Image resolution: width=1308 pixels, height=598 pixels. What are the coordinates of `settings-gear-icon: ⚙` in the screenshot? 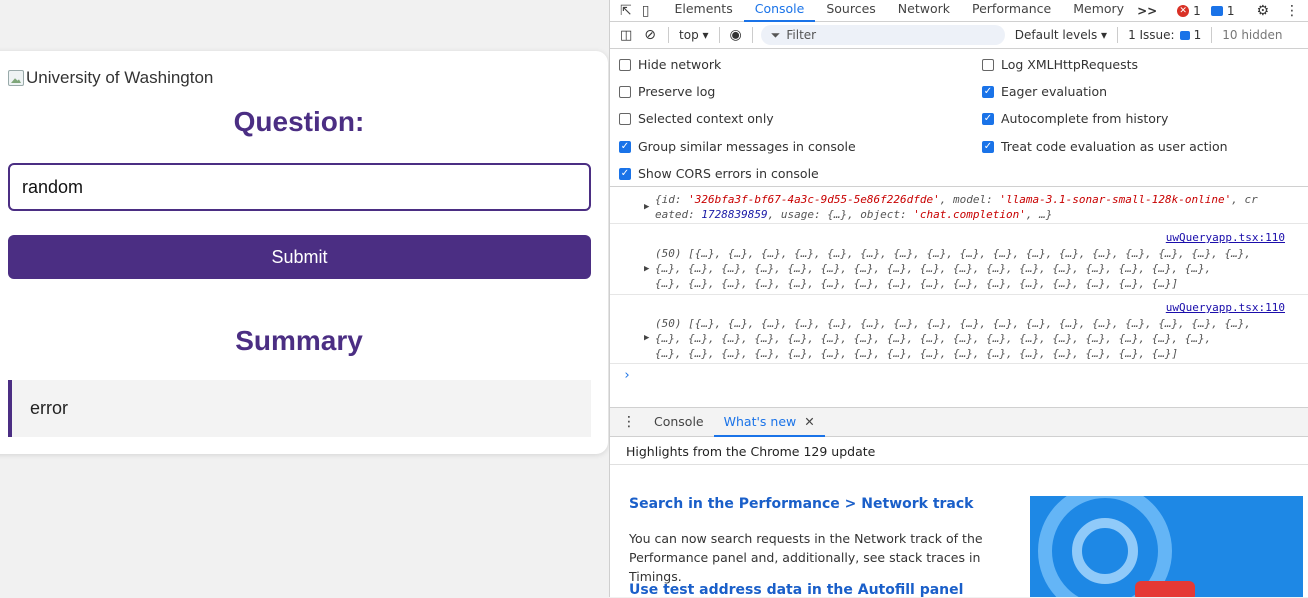 It's located at (1262, 11).